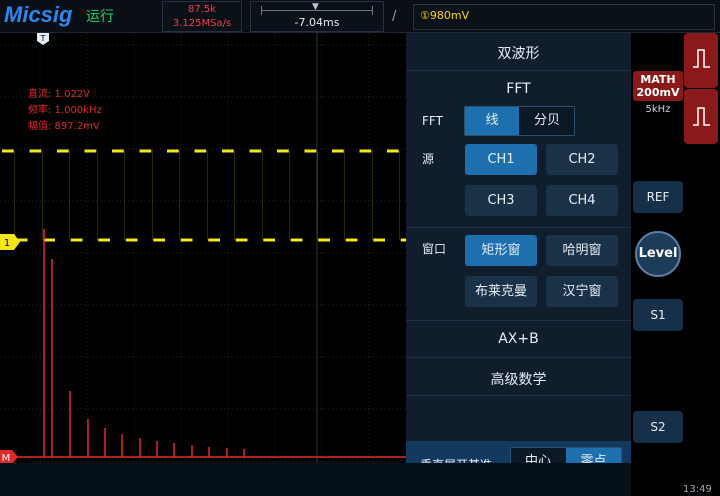 This screenshot has width=720, height=496. Describe the element at coordinates (658, 79) in the screenshot. I see `math-title: MATH` at that location.